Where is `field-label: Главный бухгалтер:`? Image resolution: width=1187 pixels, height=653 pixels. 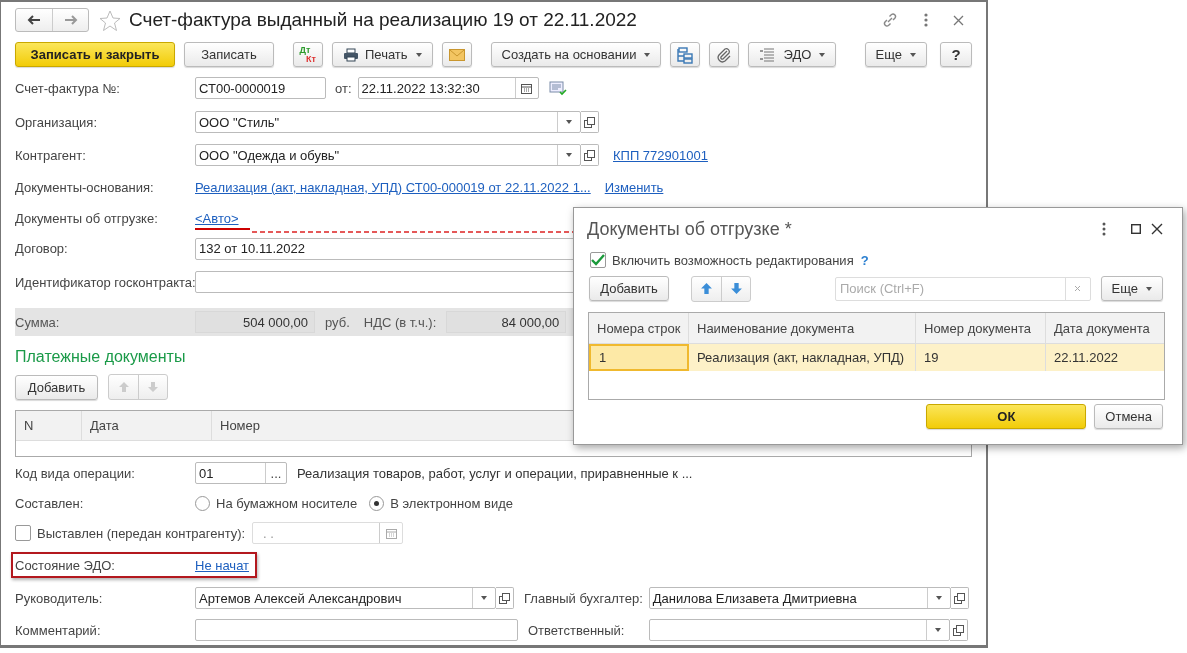 field-label: Главный бухгалтер: is located at coordinates (583, 598).